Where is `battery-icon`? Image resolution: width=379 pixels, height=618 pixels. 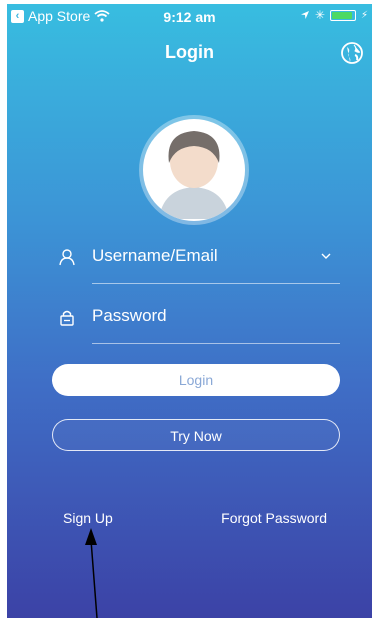
battery-icon is located at coordinates (342, 15).